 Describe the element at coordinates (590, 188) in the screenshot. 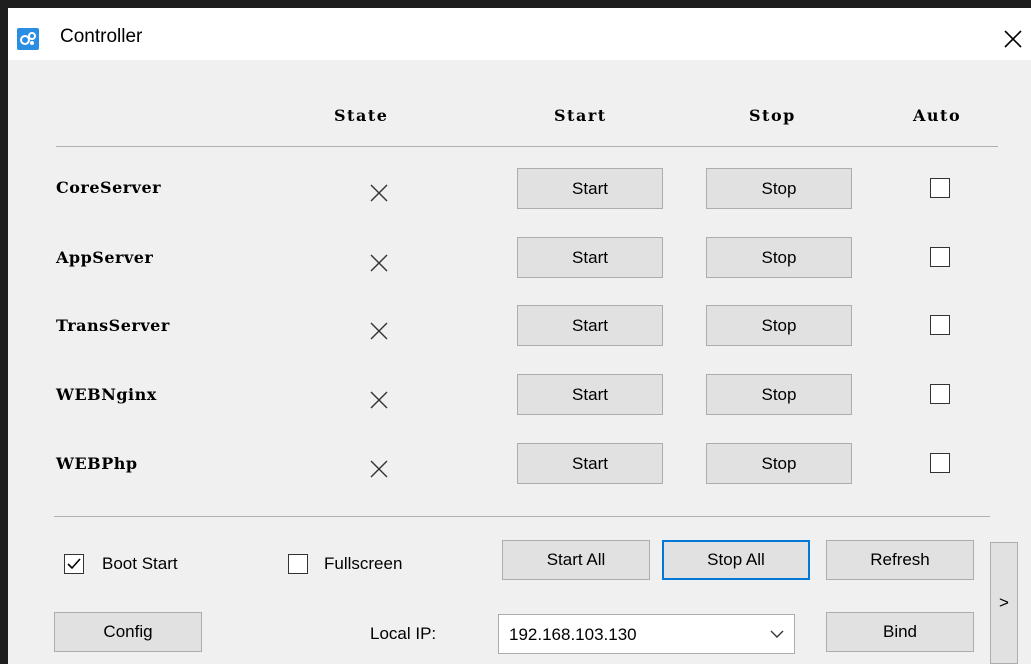

I see `start-button-coreserver: Start` at that location.